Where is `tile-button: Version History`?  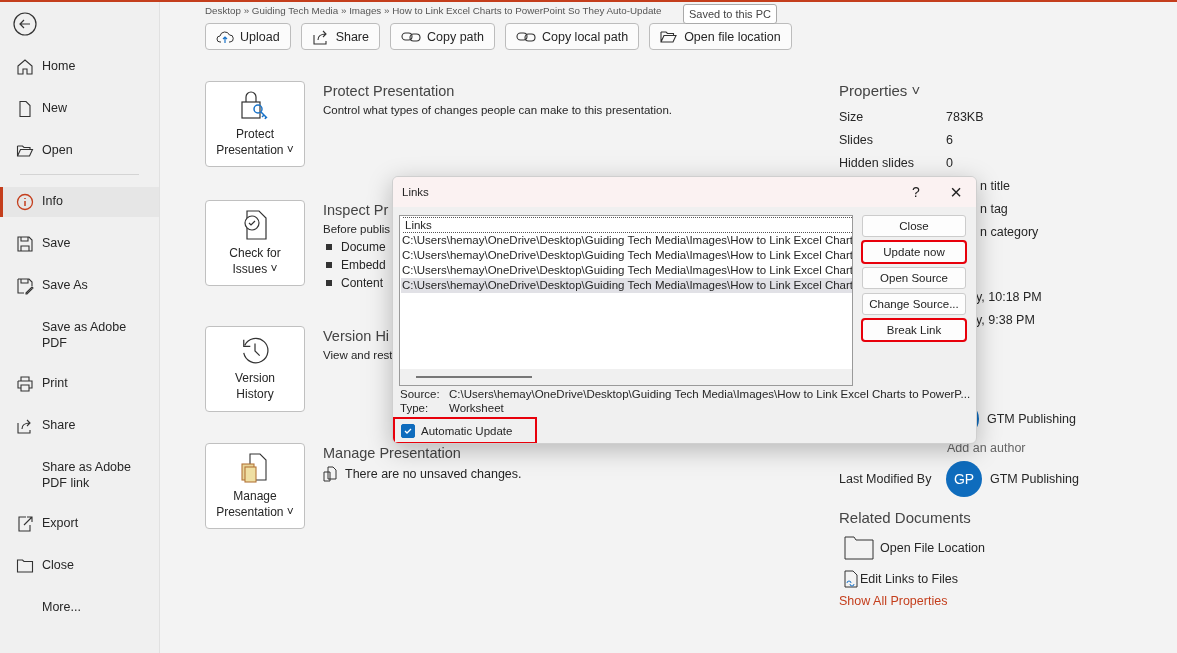 tile-button: Version History is located at coordinates (255, 369).